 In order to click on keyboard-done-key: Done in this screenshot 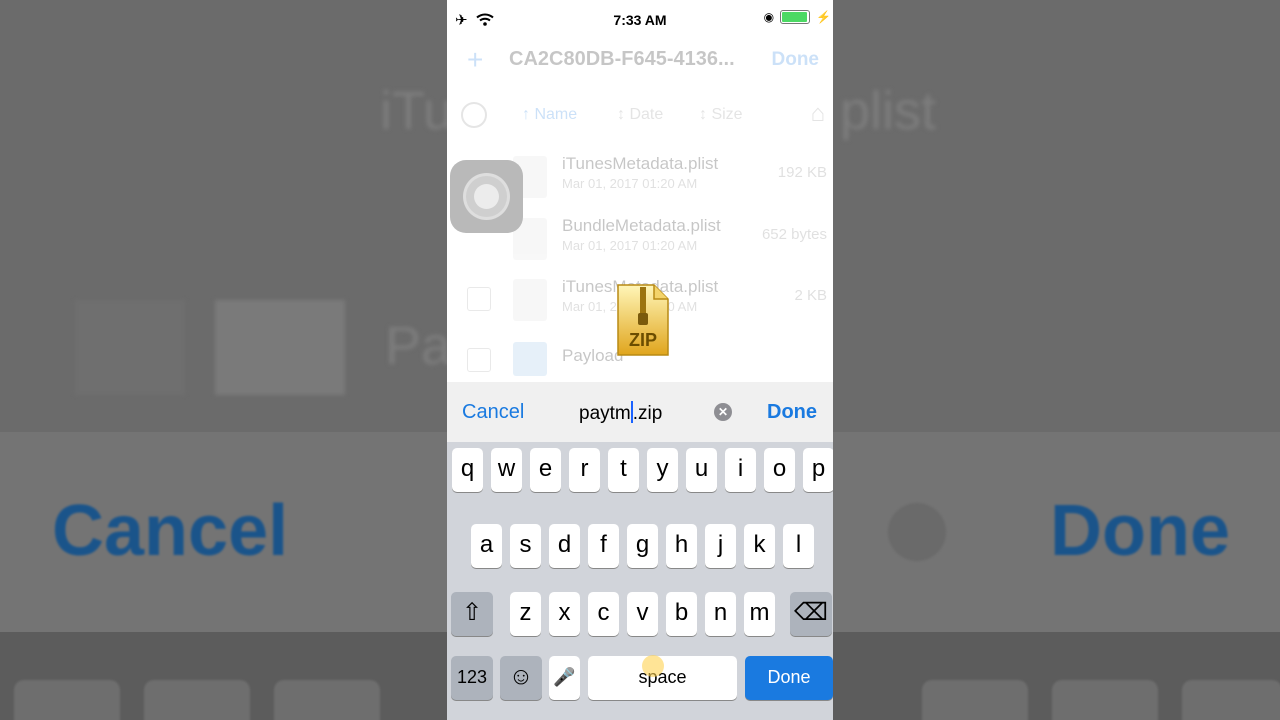, I will do `click(789, 678)`.